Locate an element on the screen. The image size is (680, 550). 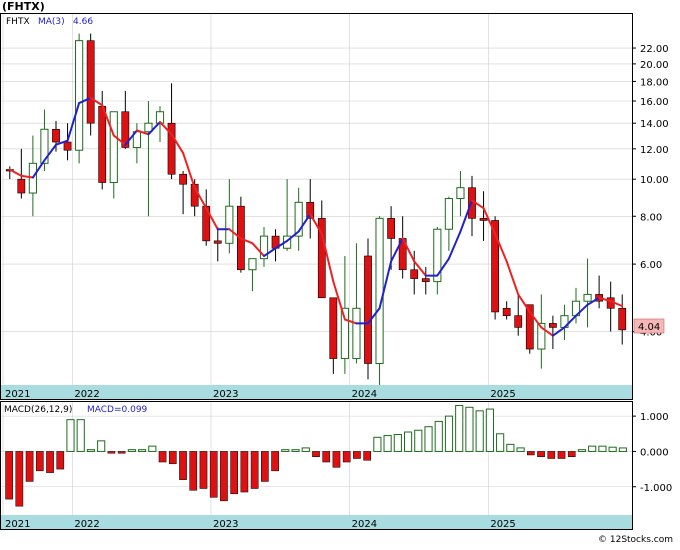
chart-title: (FHTX) is located at coordinates (23, 6).